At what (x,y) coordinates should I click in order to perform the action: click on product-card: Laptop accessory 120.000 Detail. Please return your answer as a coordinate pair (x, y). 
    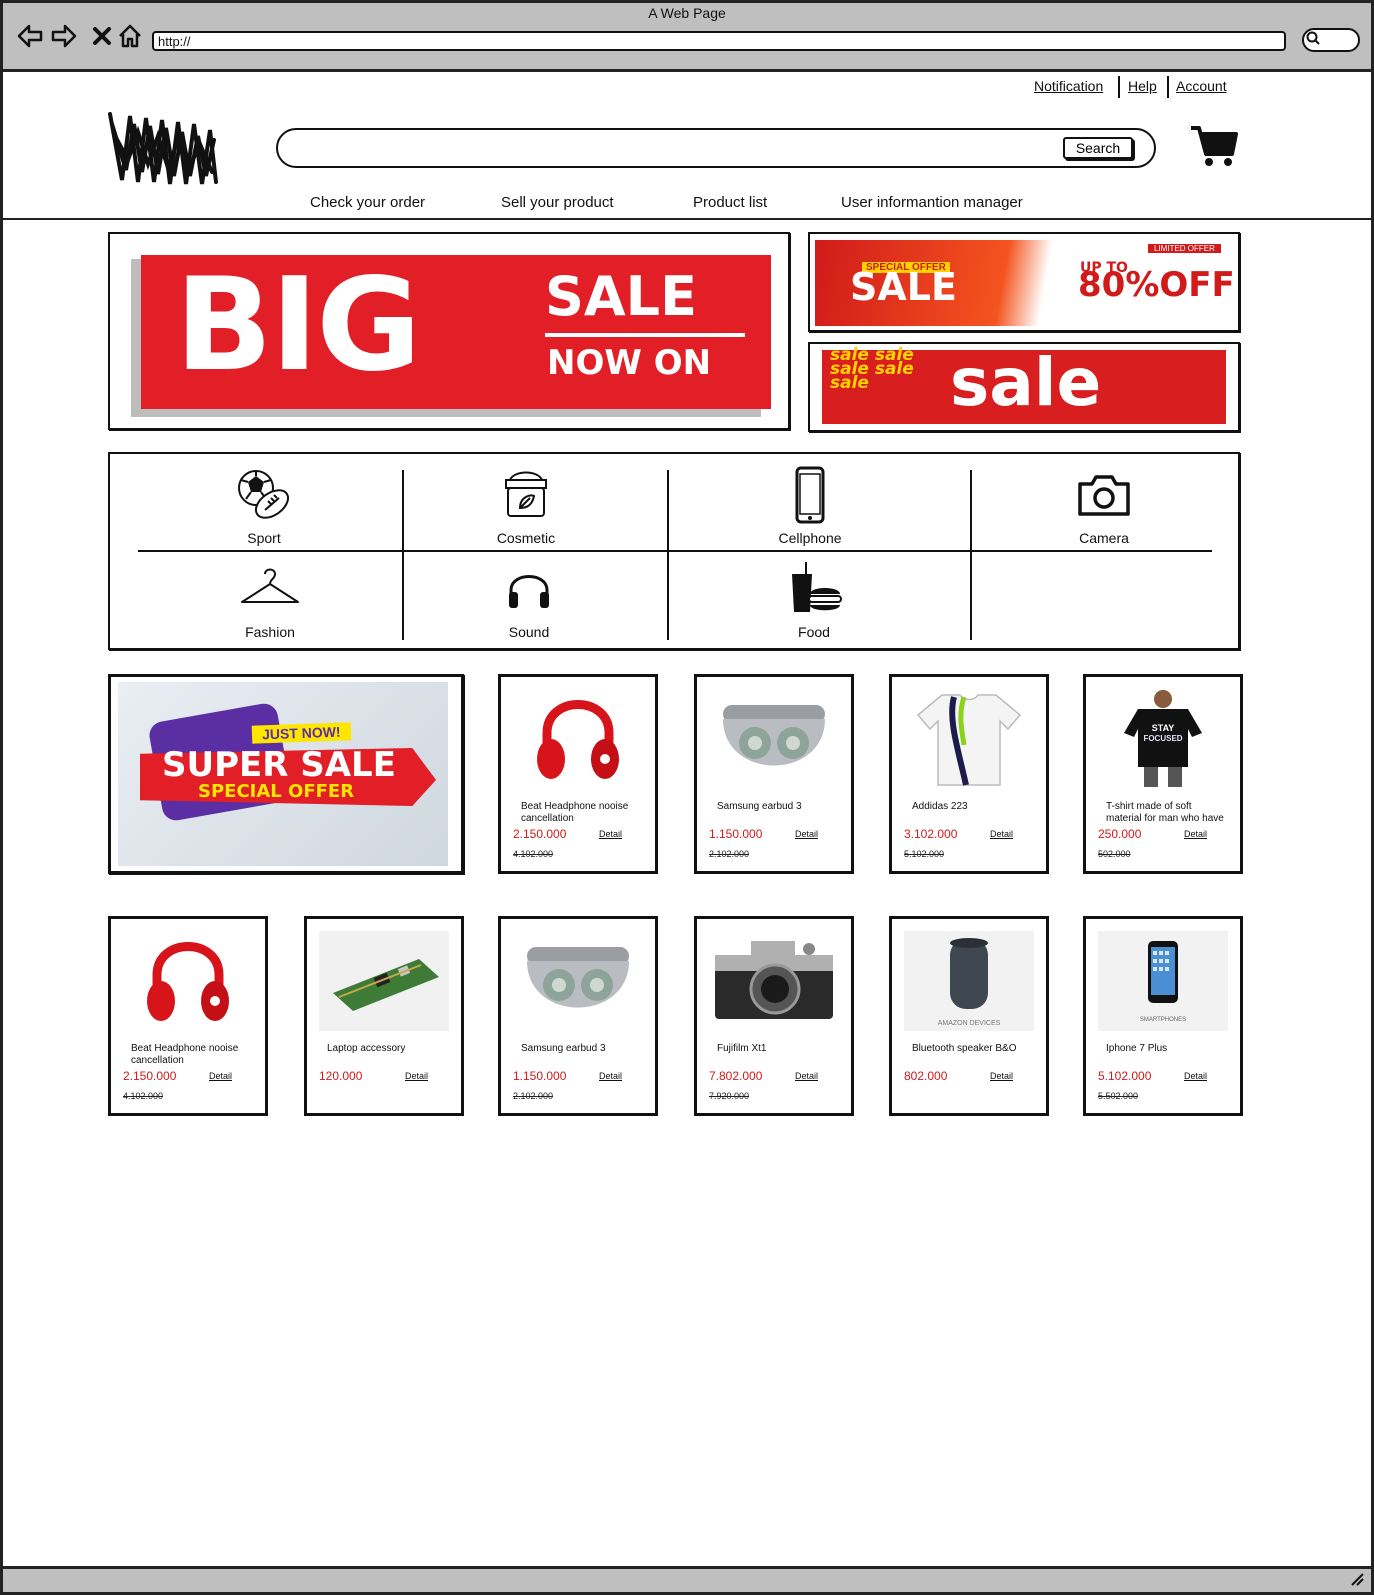
    Looking at the image, I should click on (384, 1016).